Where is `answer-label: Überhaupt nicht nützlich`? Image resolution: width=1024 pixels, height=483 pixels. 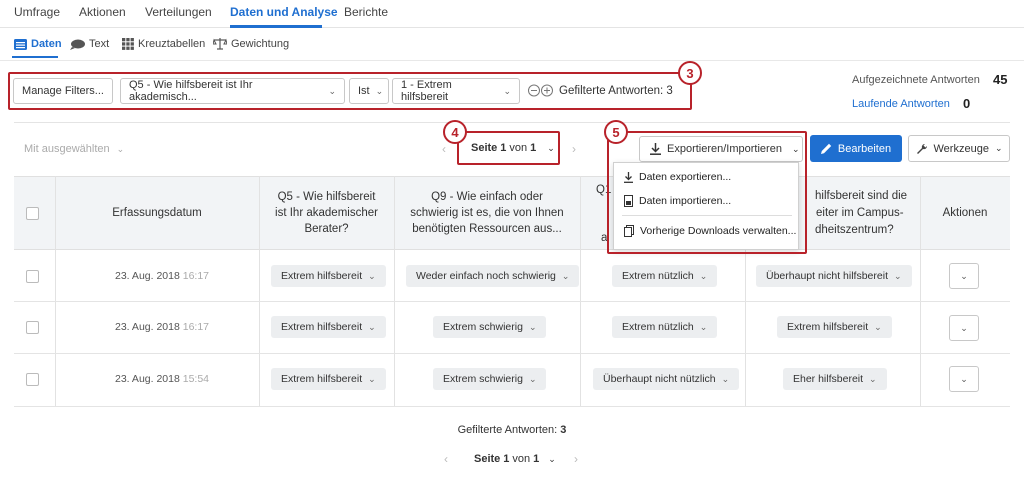
answer-label: Überhaupt nicht nützlich is located at coordinates (659, 379).